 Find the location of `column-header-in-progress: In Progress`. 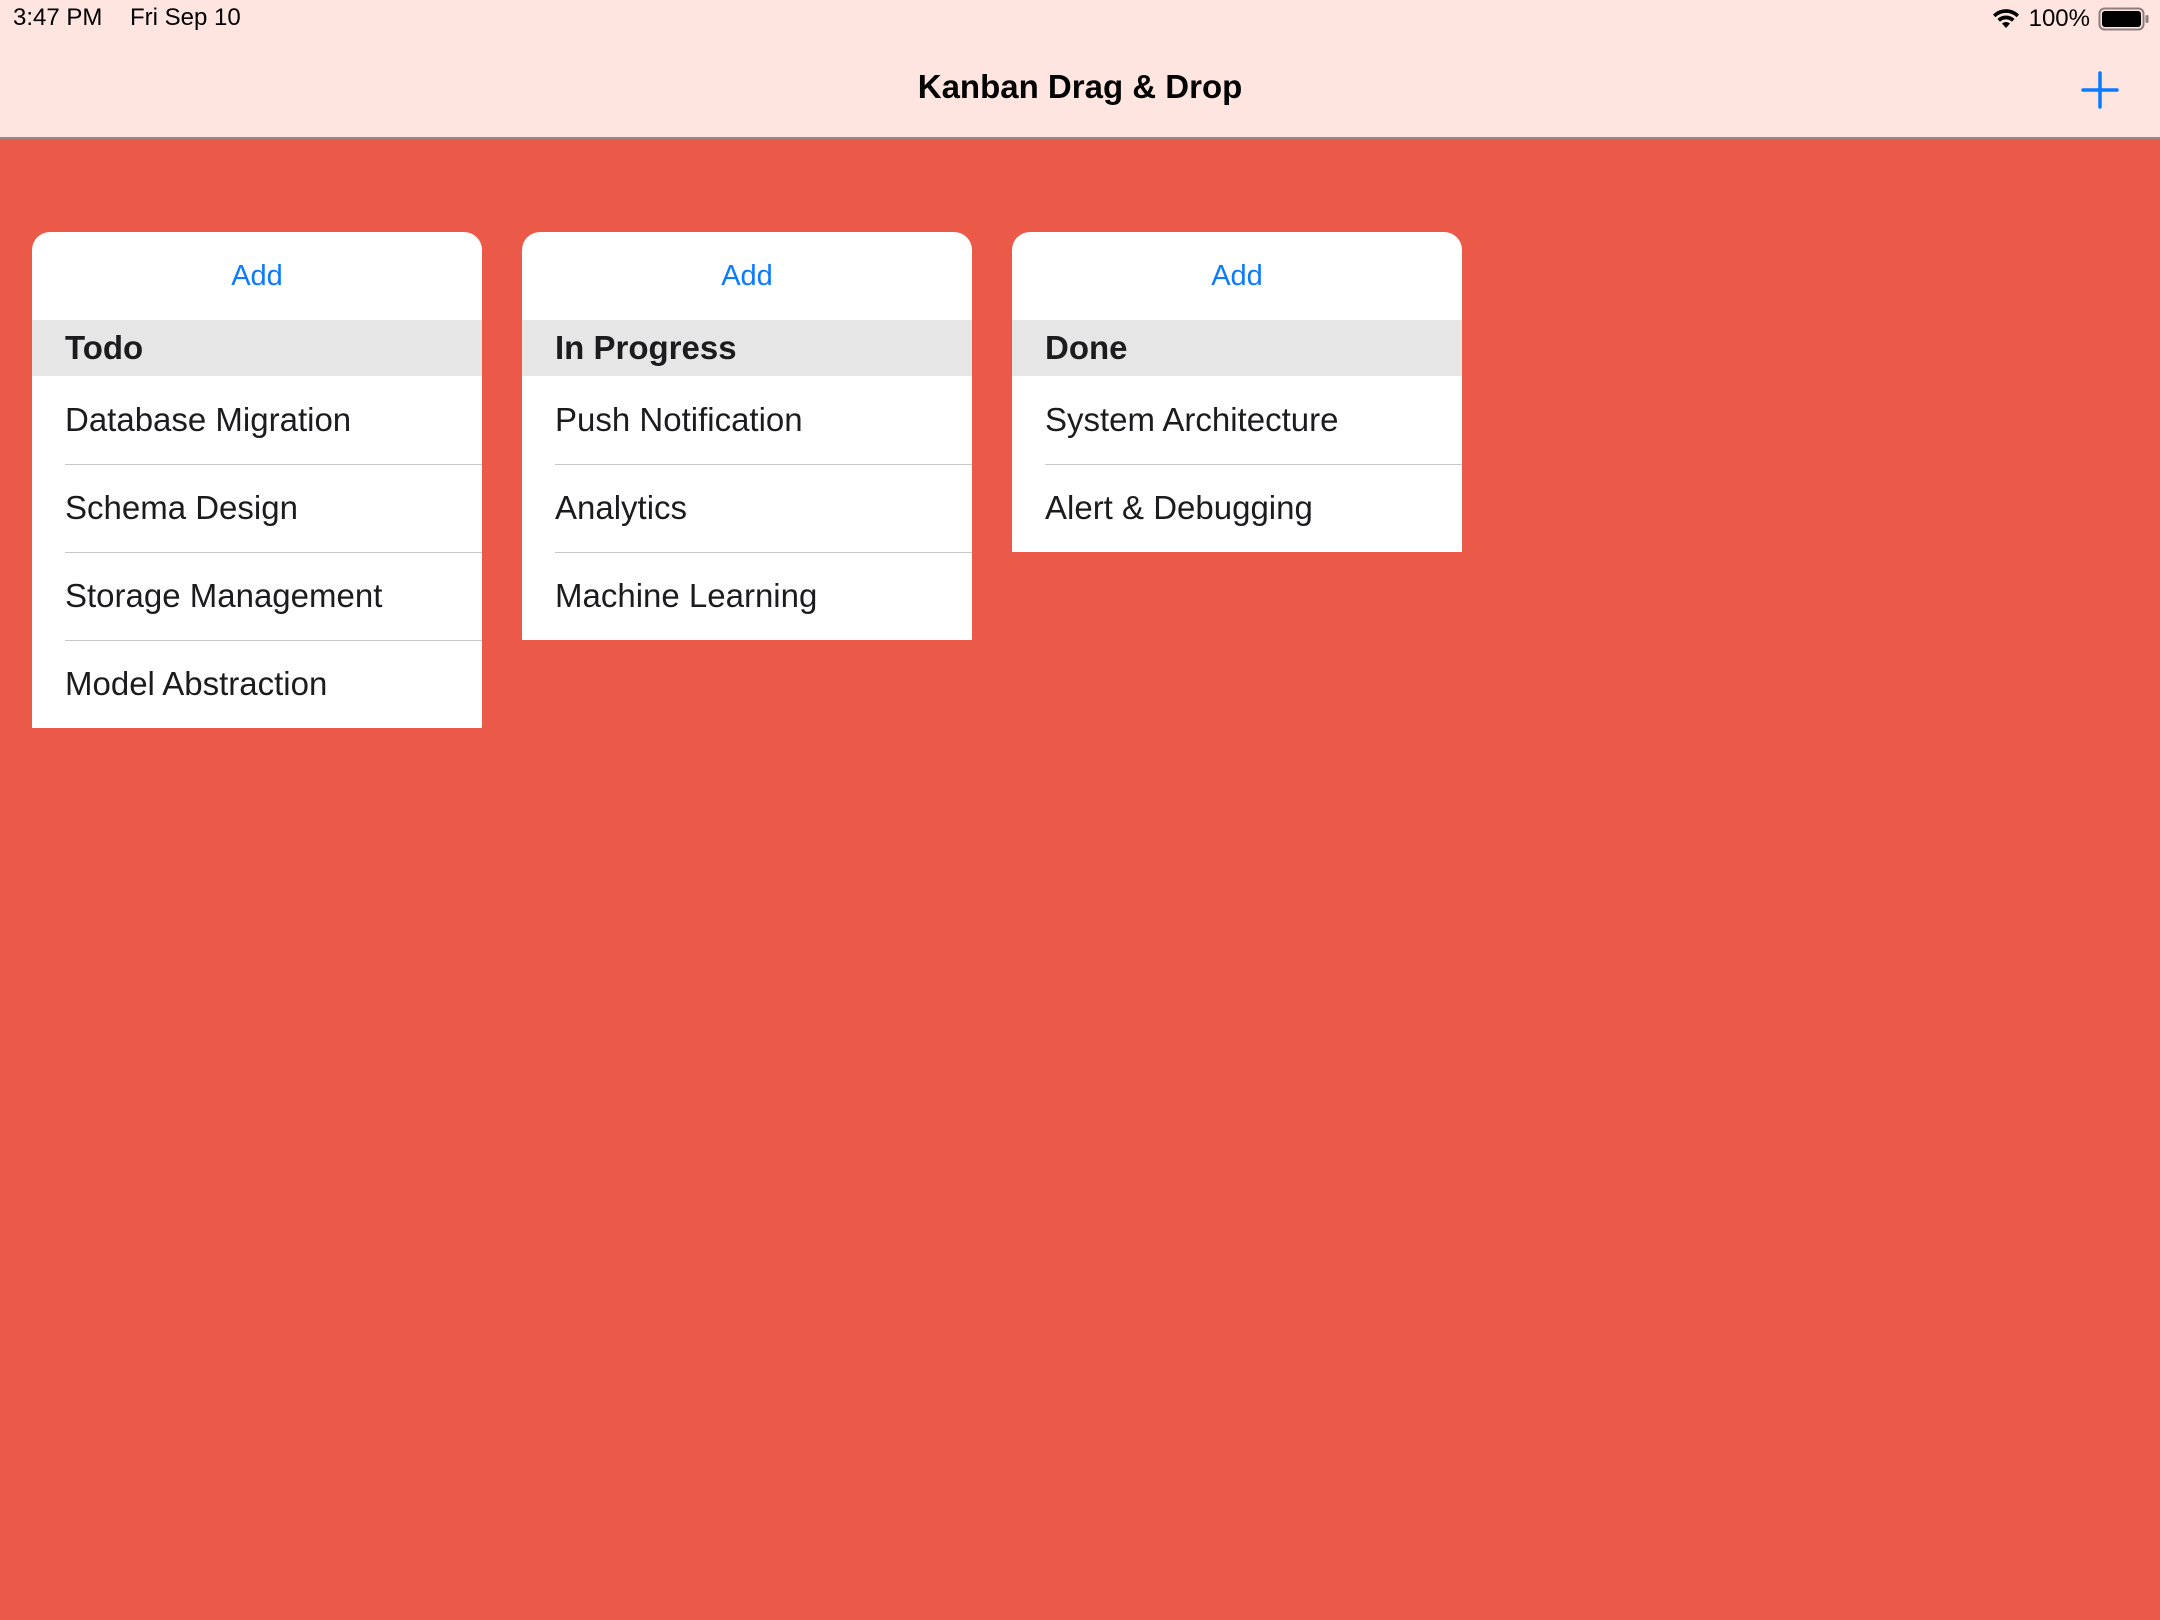

column-header-in-progress: In Progress is located at coordinates (747, 348).